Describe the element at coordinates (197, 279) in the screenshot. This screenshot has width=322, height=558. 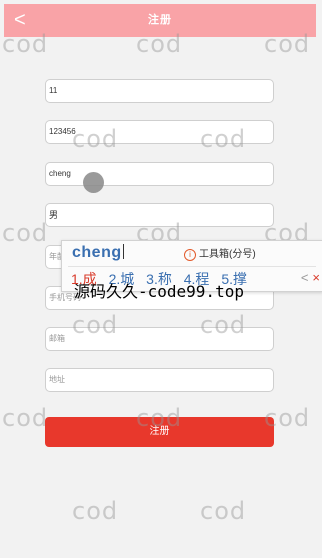
I see `ime-candidate: 4.程` at that location.